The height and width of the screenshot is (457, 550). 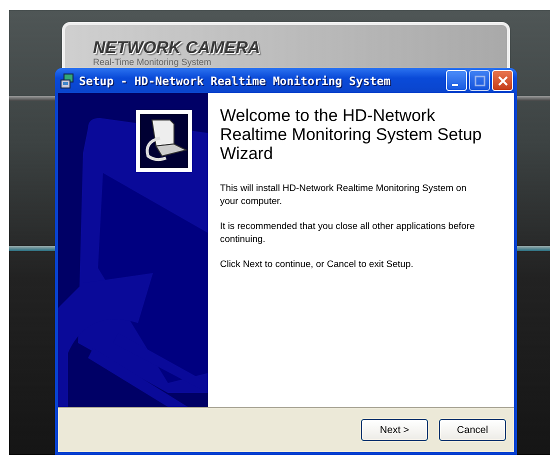 I want to click on logo-text: NETWORK CAMERA, so click(x=176, y=48).